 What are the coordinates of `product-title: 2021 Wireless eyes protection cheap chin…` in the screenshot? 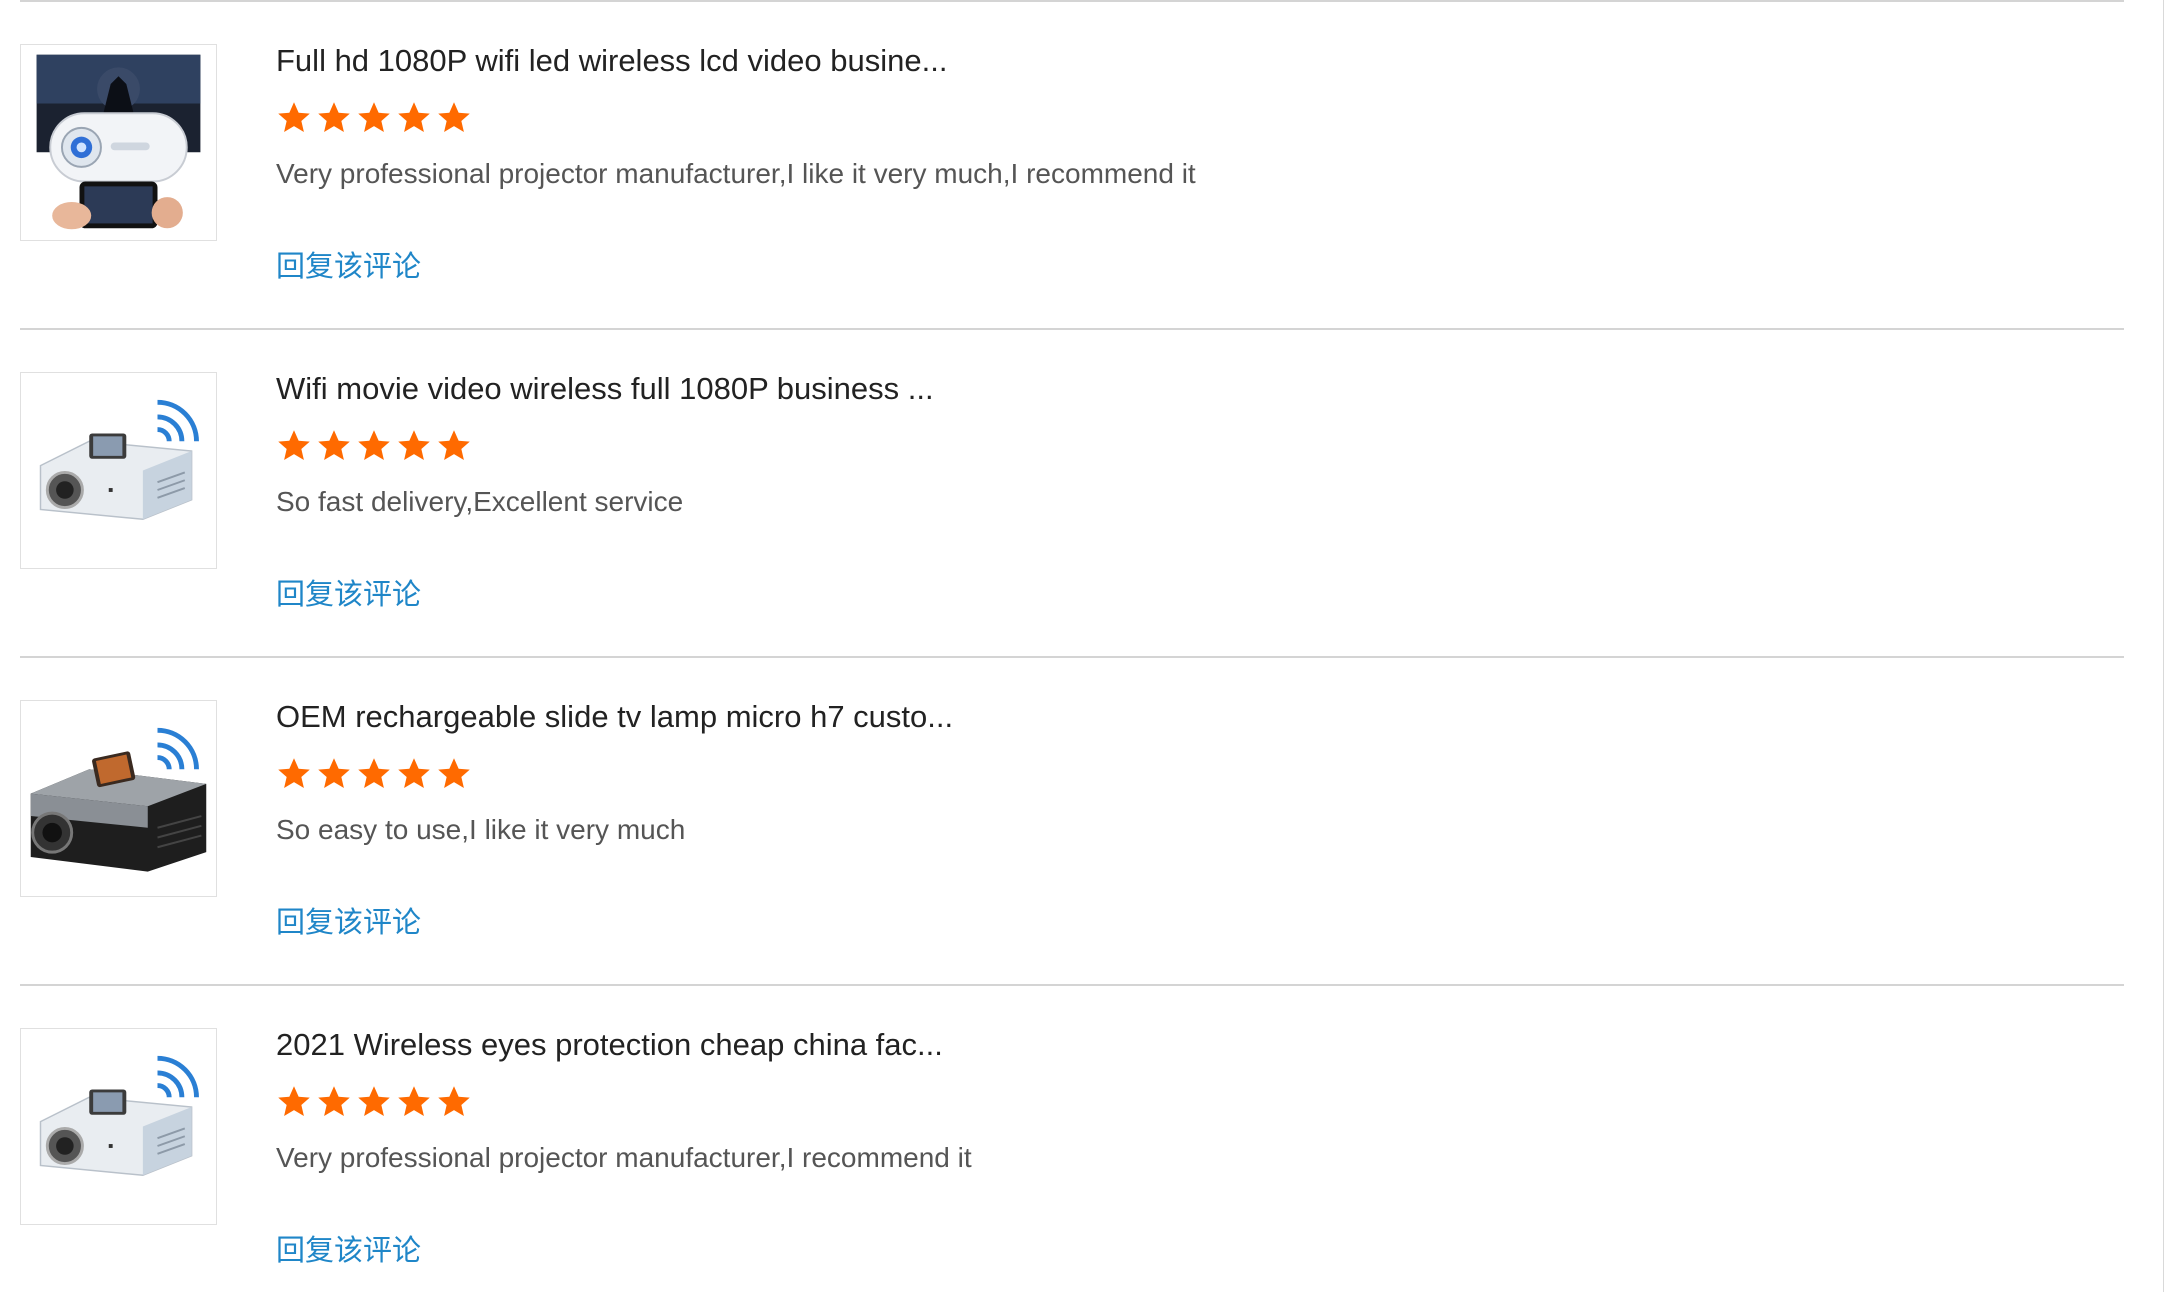 It's located at (609, 1045).